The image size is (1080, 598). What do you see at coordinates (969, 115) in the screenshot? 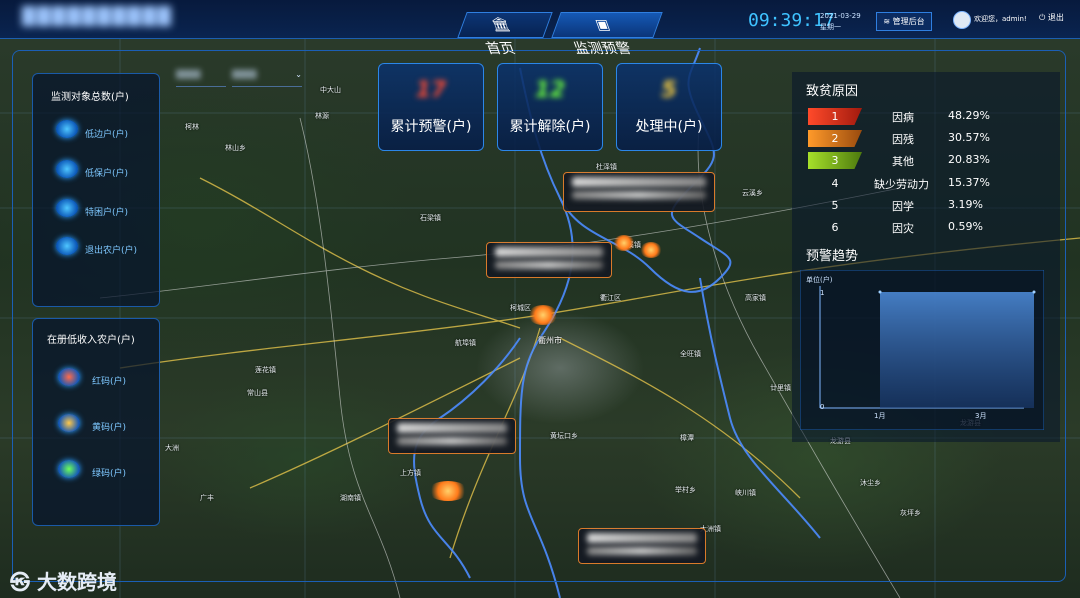
I see `cause-pct: 48.29%` at bounding box center [969, 115].